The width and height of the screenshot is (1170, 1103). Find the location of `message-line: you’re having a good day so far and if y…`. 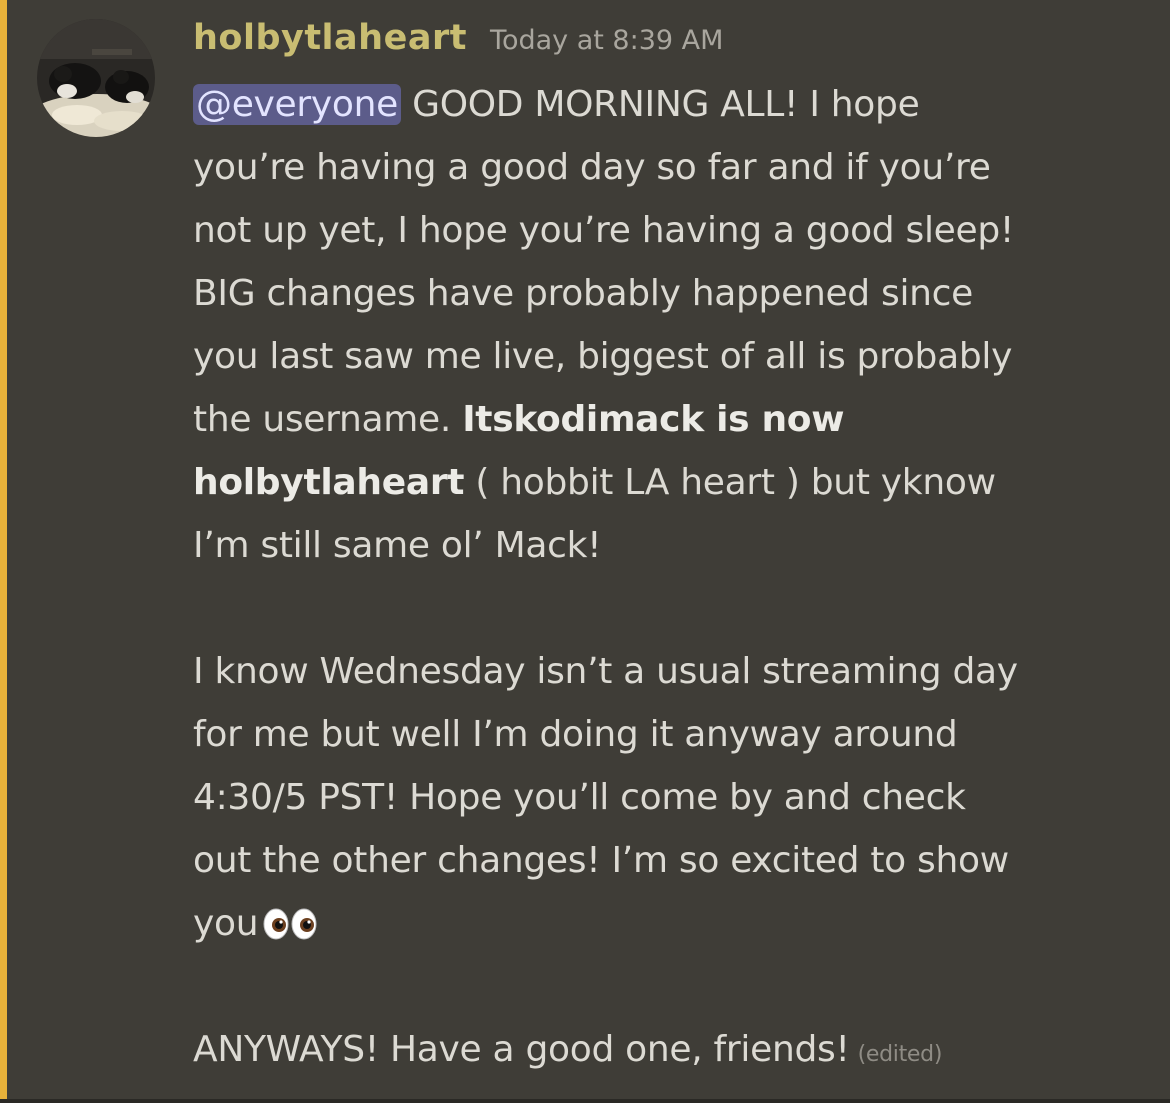

message-line: you’re having a good day so far and if y… is located at coordinates (592, 167).